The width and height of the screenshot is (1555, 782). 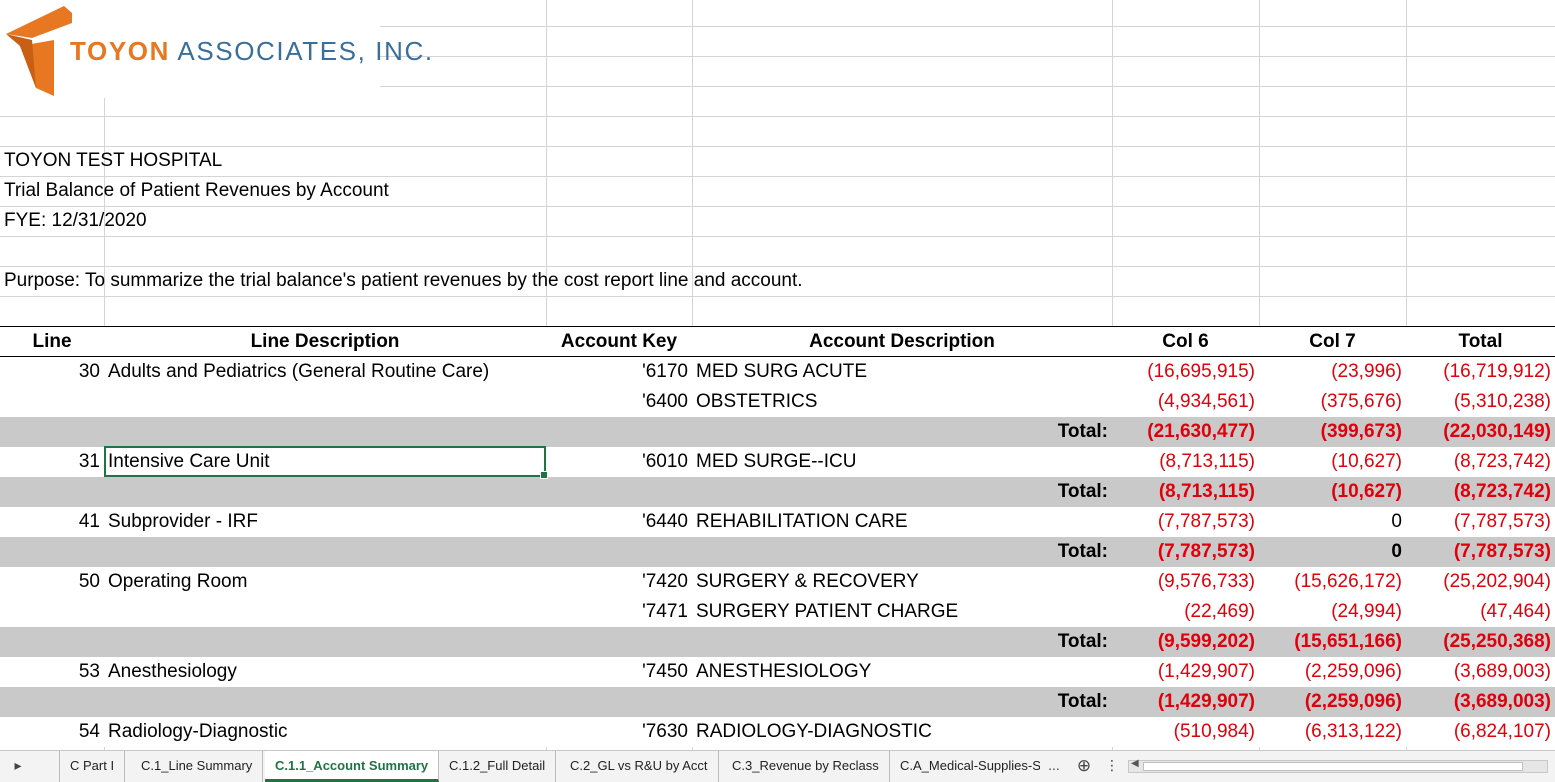 What do you see at coordinates (619, 582) in the screenshot?
I see `cell-account-key: '7420` at bounding box center [619, 582].